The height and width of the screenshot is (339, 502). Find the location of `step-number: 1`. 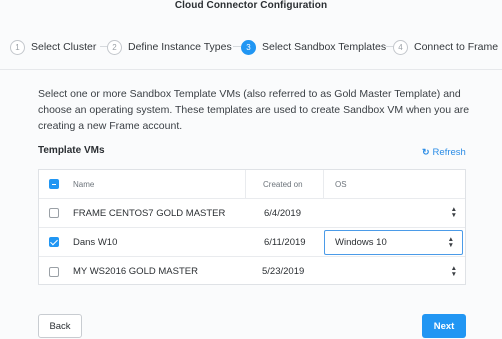

step-number: 1 is located at coordinates (17, 47).